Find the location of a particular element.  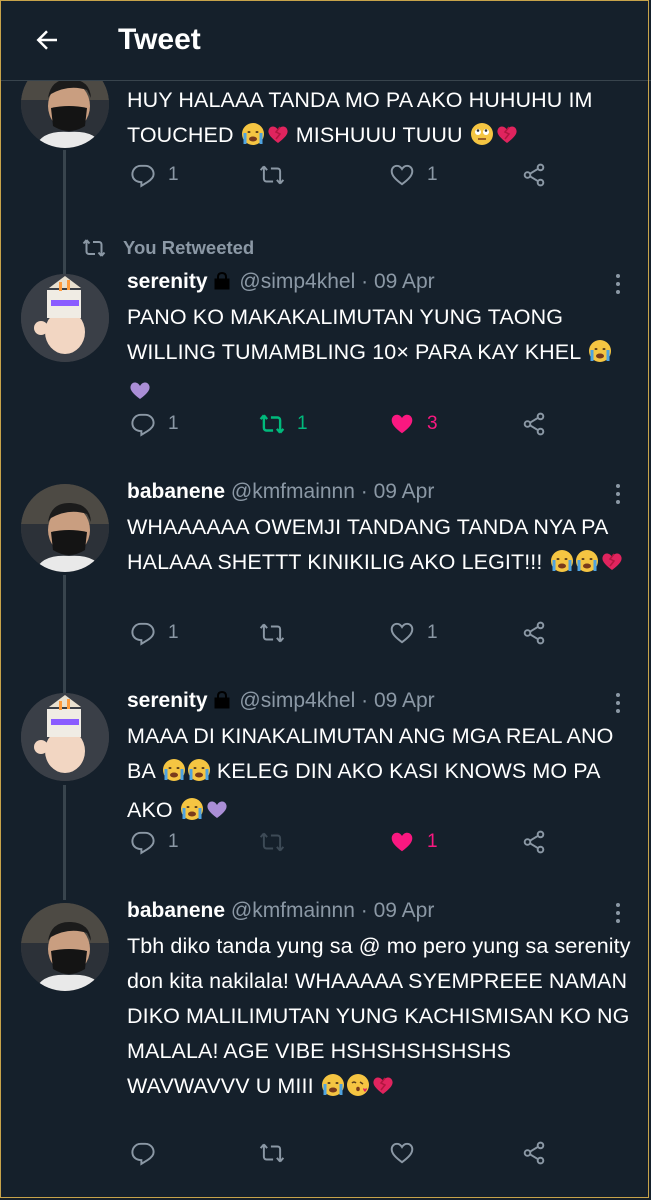

retweet-button: 1 is located at coordinates (283, 424).